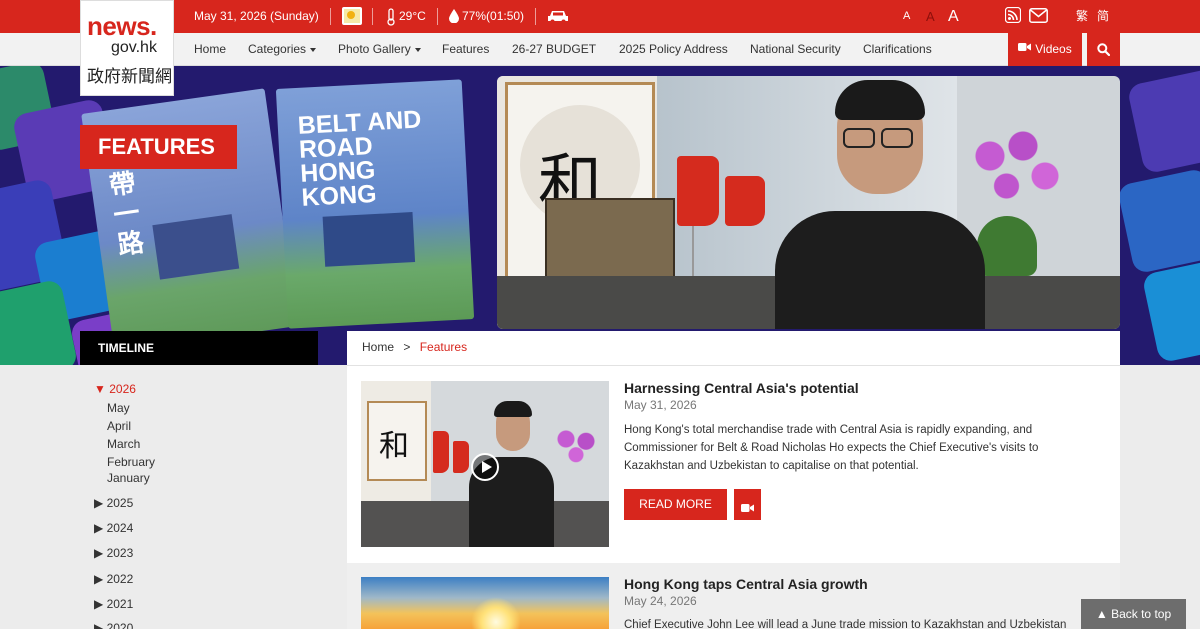 Image resolution: width=1200 pixels, height=629 pixels. I want to click on article-title: Hong Kong taps Central Asia growth, so click(746, 584).